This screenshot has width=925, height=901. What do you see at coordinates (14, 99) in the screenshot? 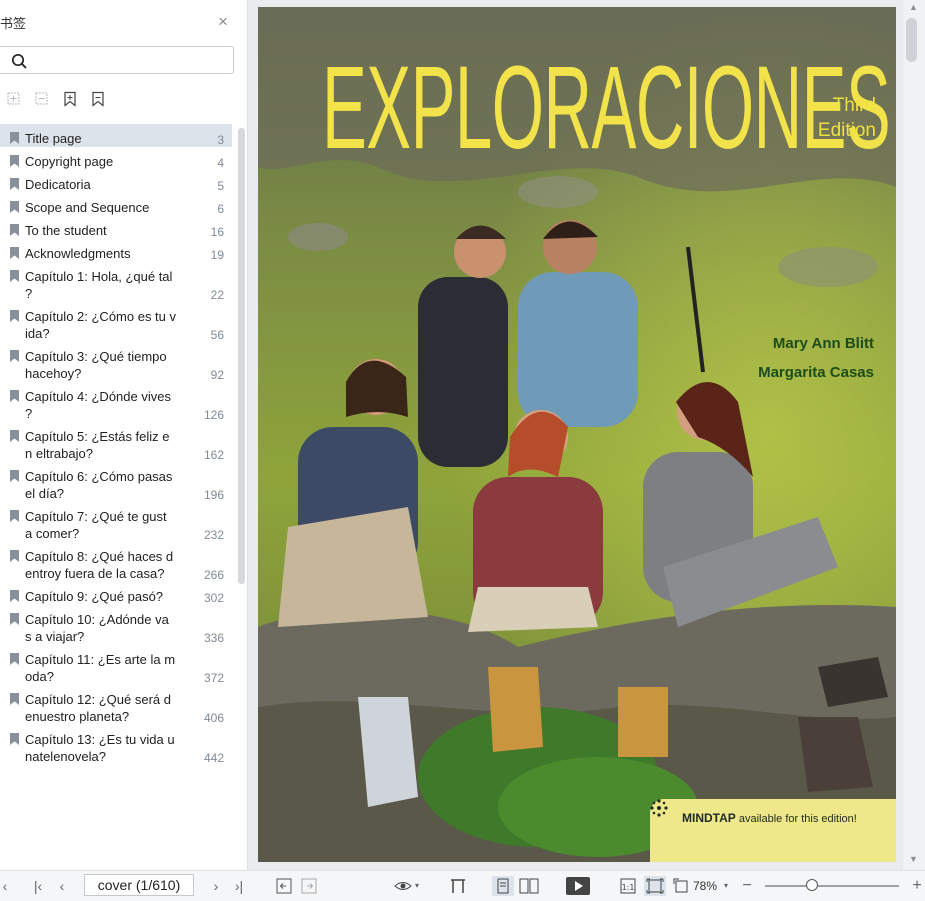
I see `add-bookmark-icon` at bounding box center [14, 99].